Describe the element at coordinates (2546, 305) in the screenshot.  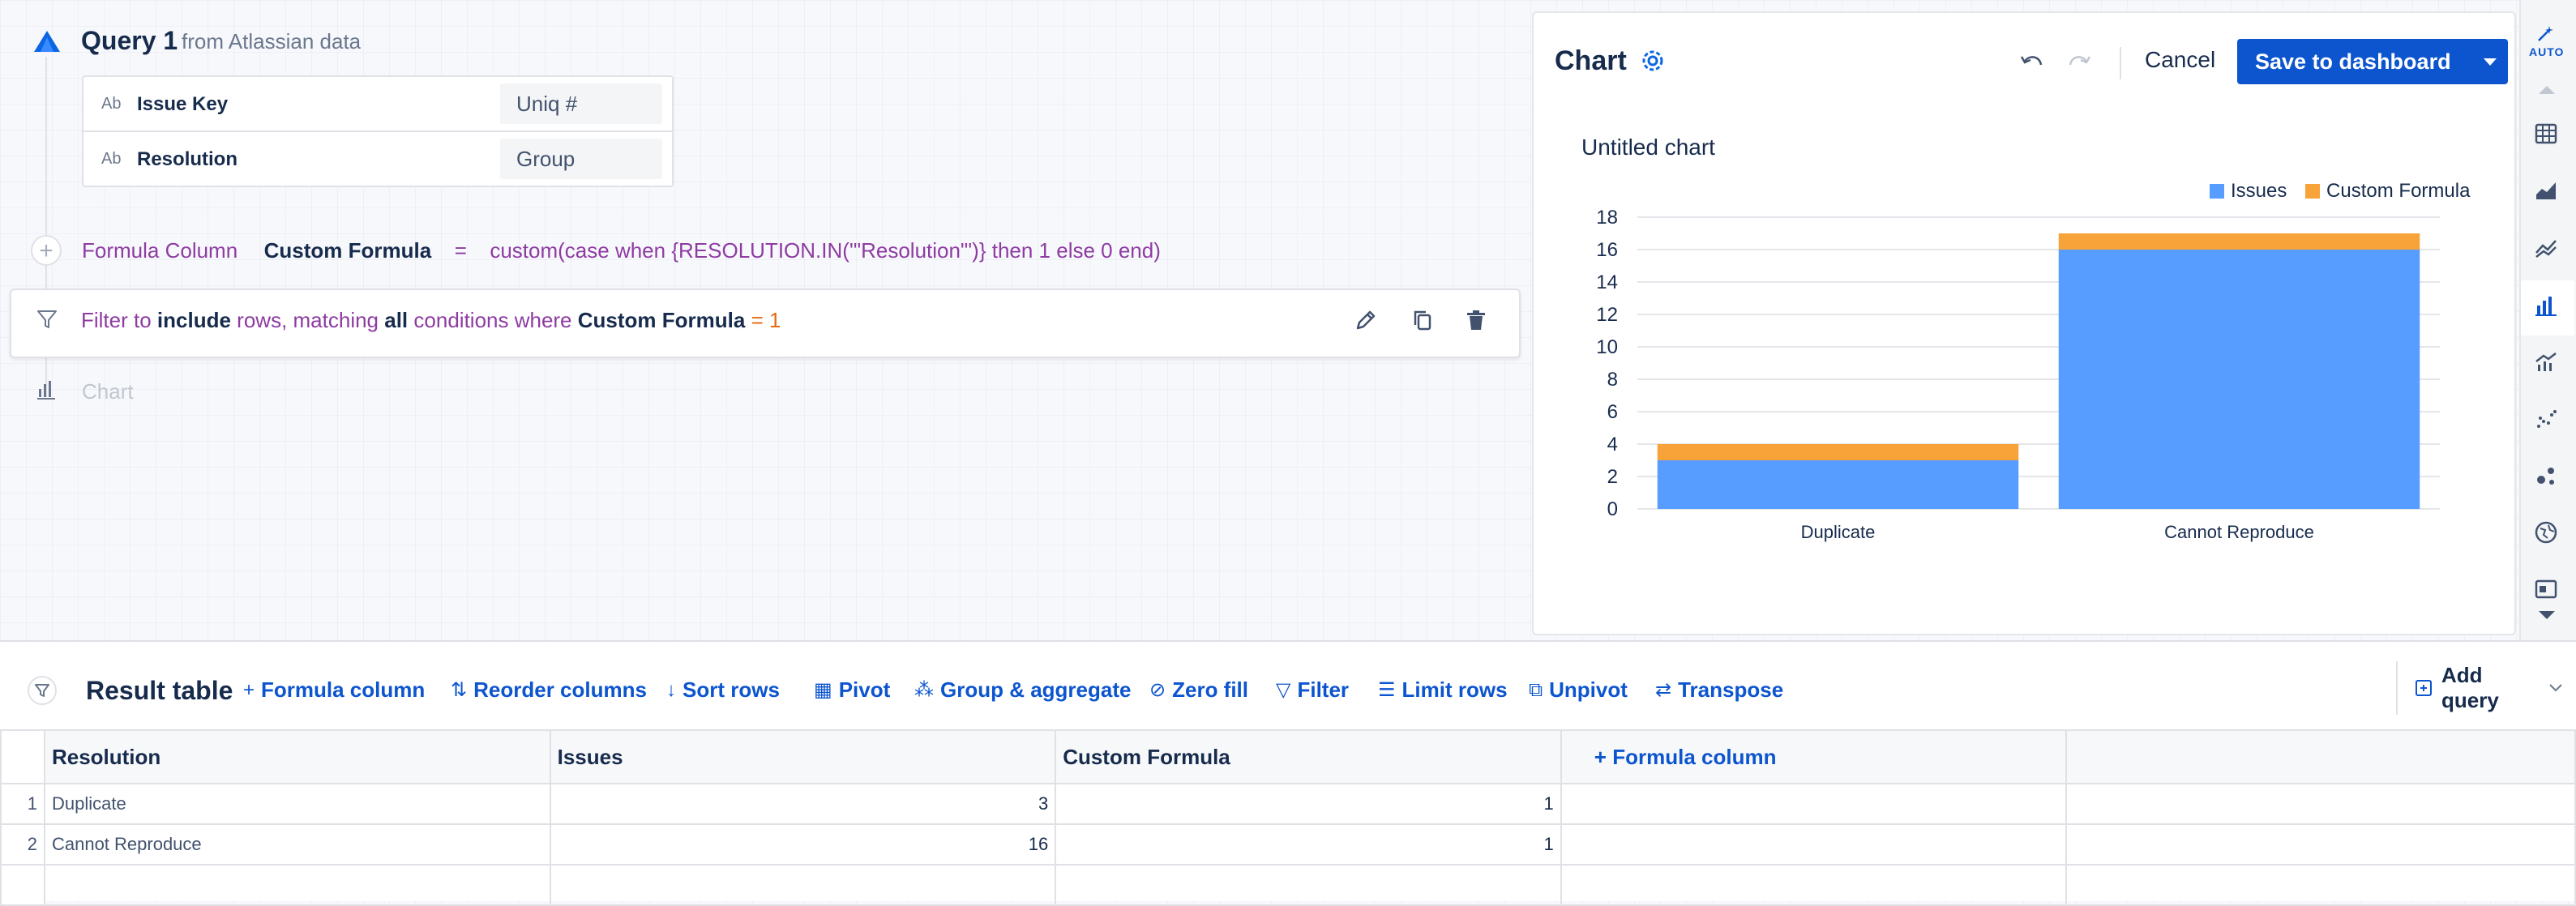
I see `bar-chart-icon` at that location.